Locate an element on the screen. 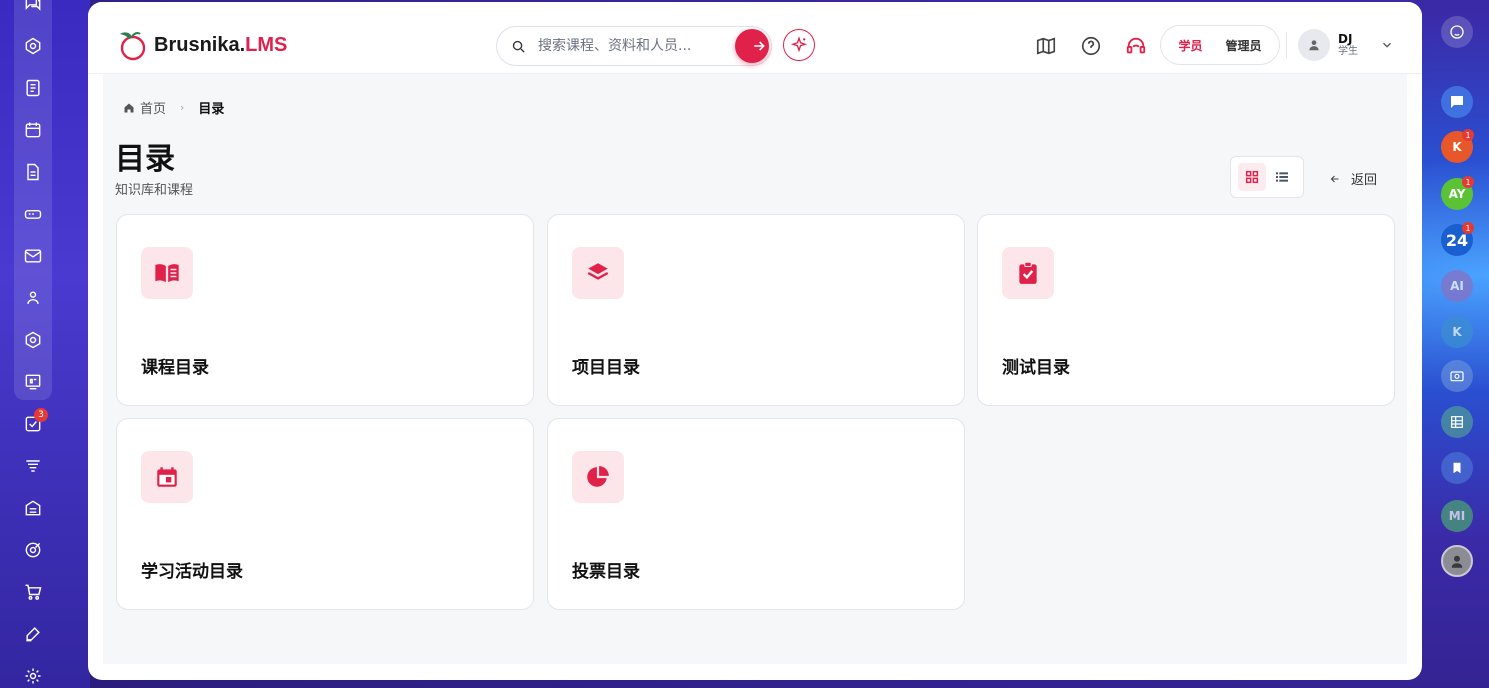  role-student-tab: 学员 is located at coordinates (1190, 45).